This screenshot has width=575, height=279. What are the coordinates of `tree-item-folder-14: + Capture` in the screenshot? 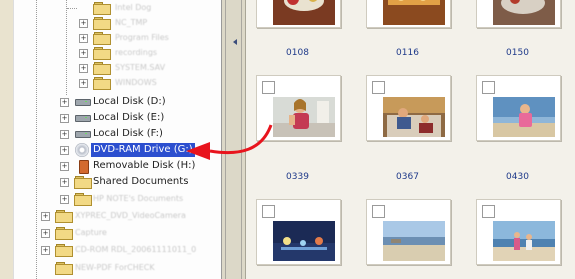 It's located at (125, 233).